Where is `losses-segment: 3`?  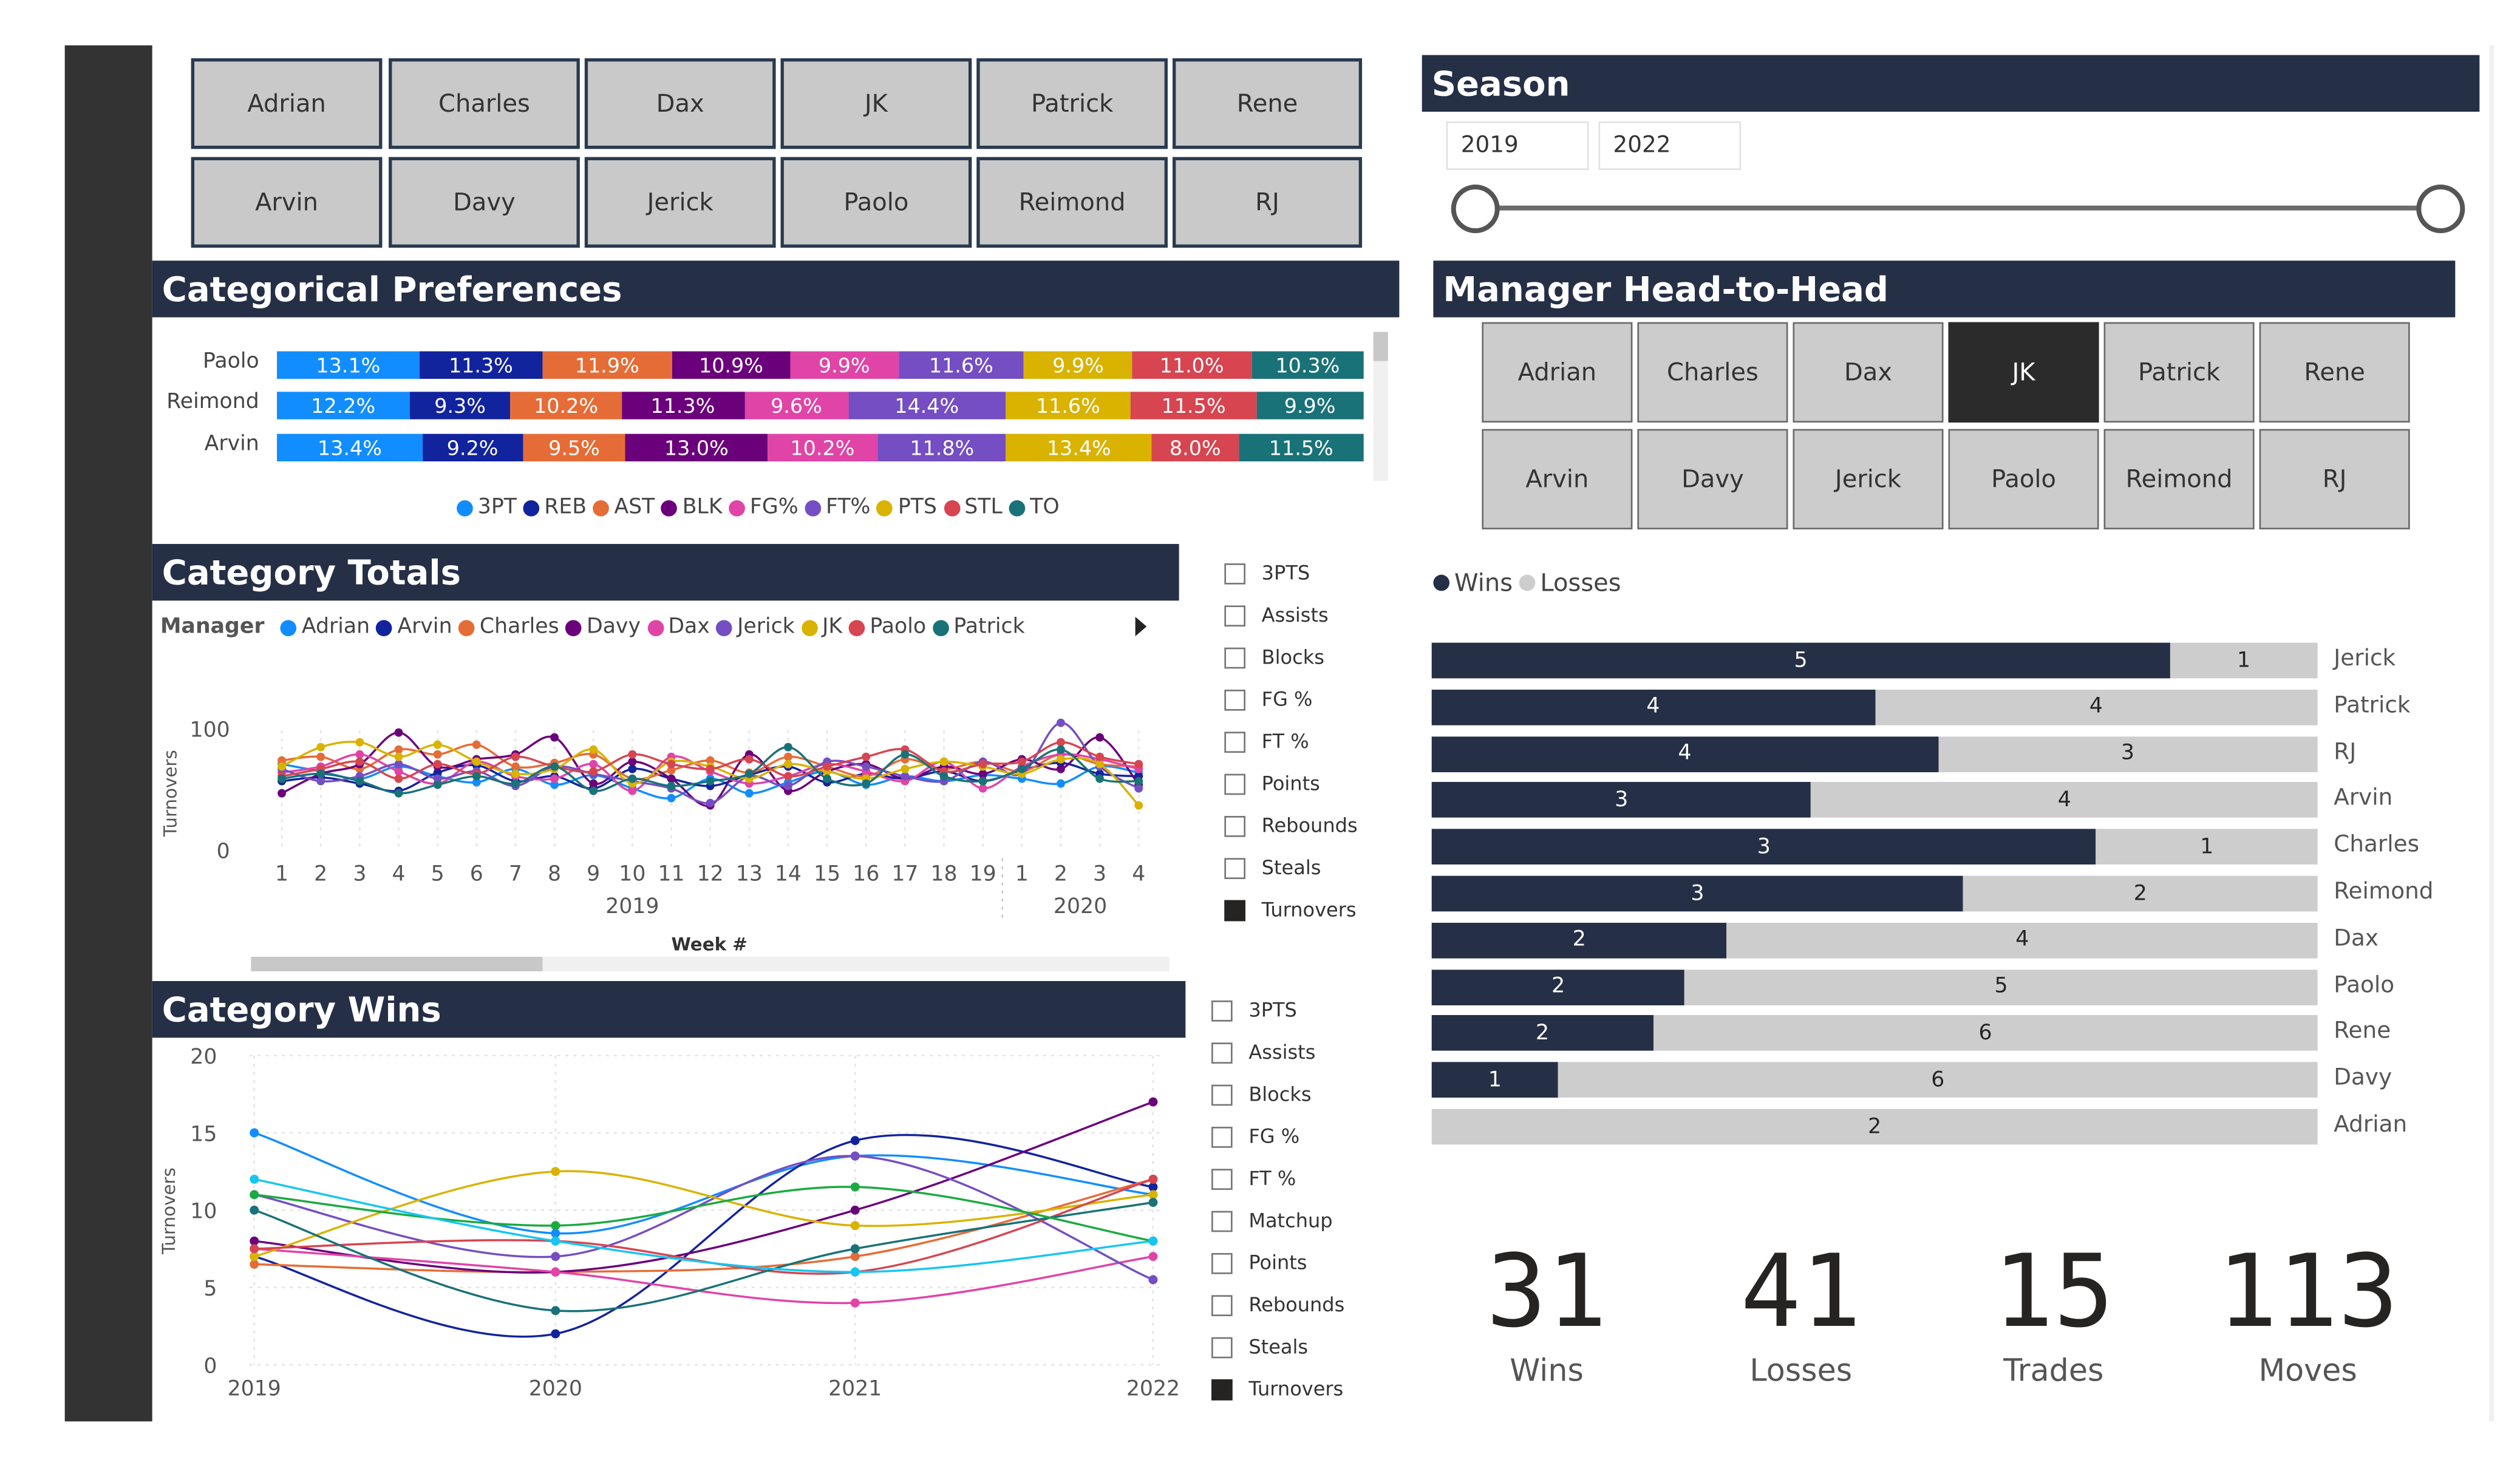
losses-segment: 3 is located at coordinates (2128, 754).